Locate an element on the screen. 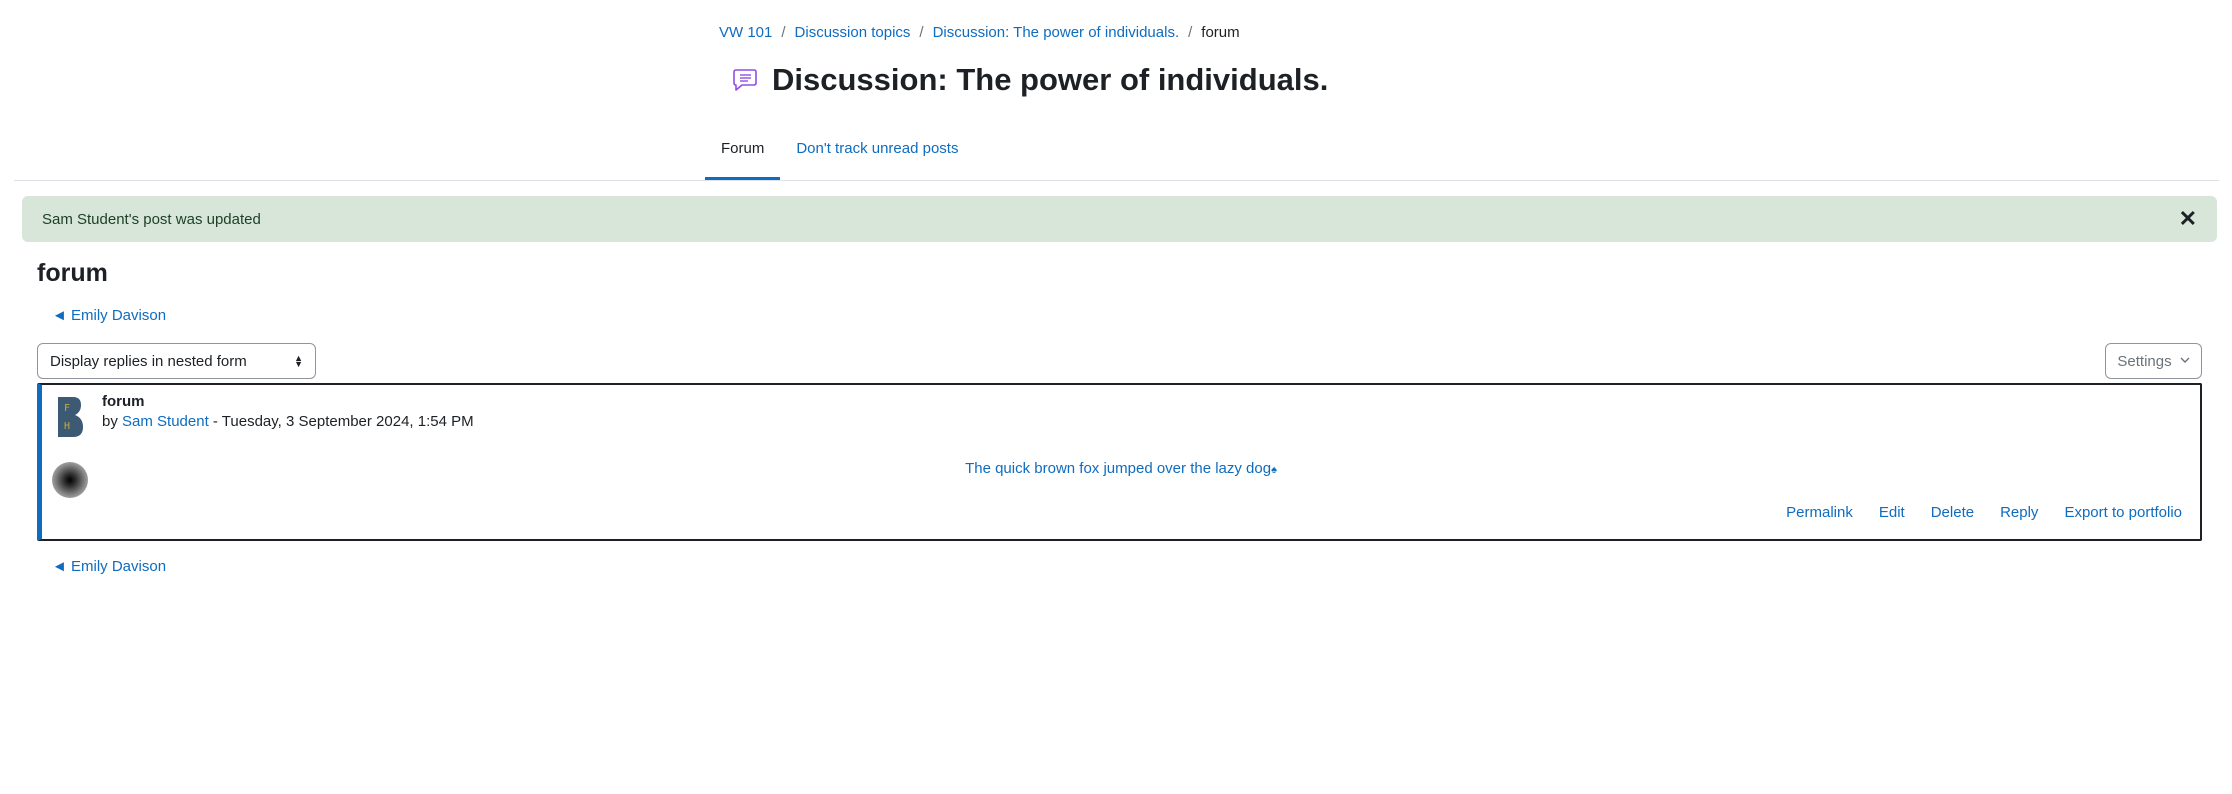 This screenshot has width=2232, height=794. secondary-nav-tabs: Forum Don't track unread posts is located at coordinates (839, 155).